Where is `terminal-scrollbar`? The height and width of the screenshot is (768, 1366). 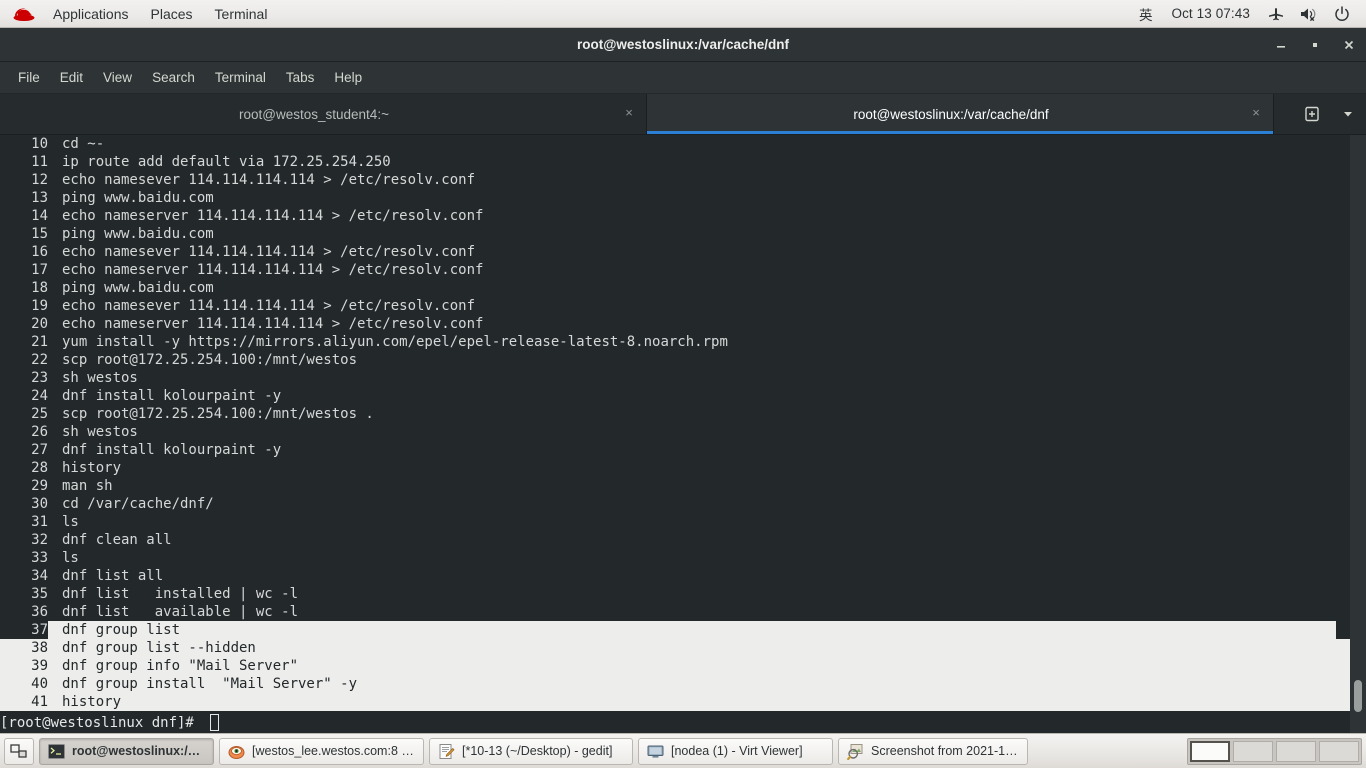 terminal-scrollbar is located at coordinates (1358, 434).